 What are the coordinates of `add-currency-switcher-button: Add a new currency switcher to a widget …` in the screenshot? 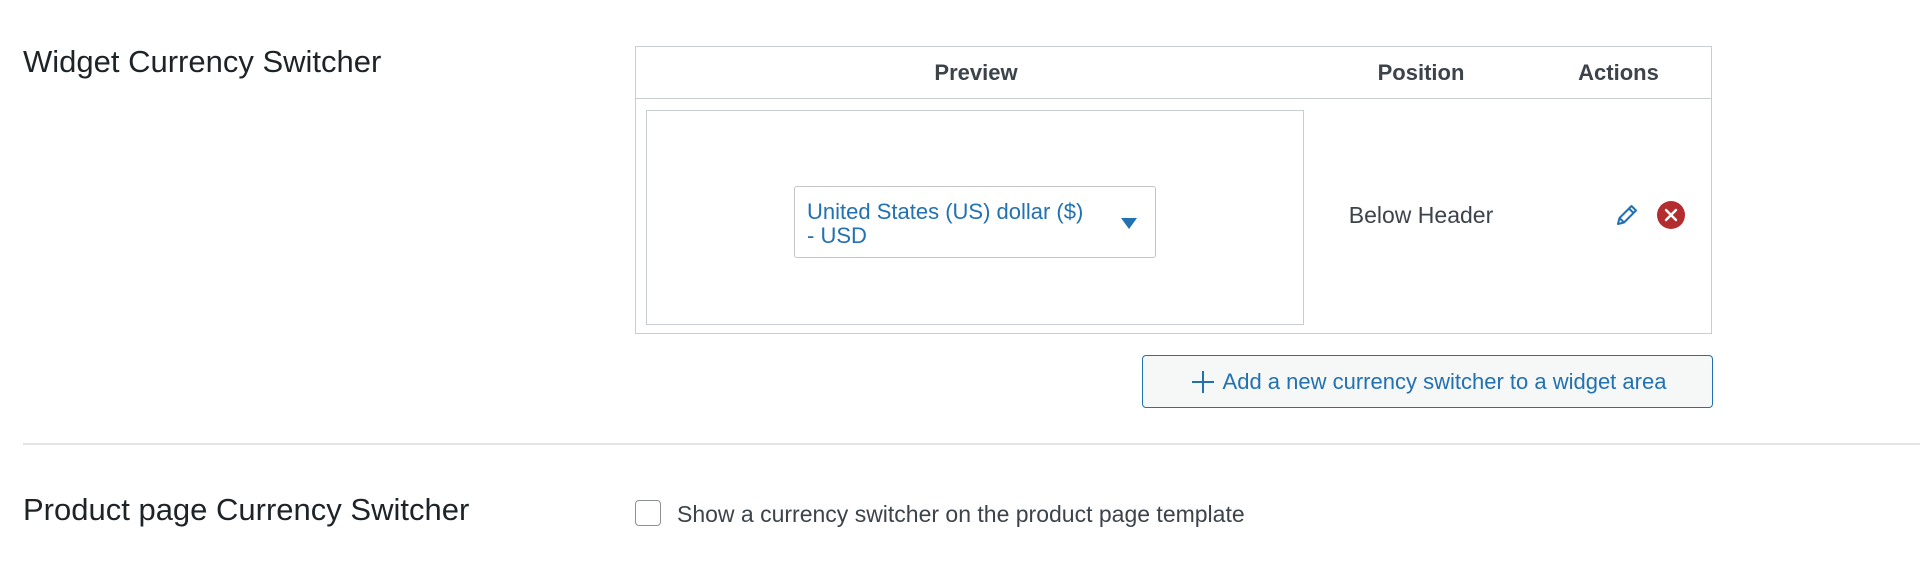 It's located at (1427, 381).